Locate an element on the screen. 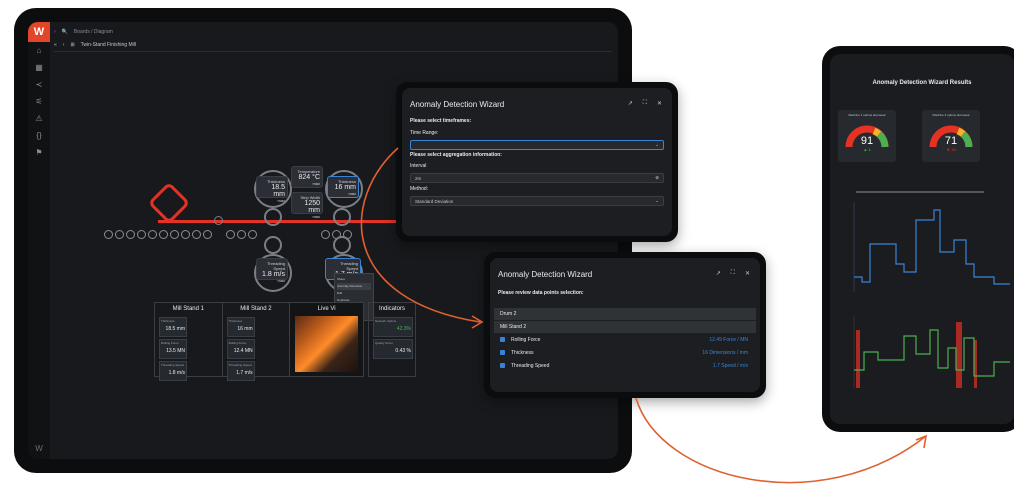  panel-title: Mill Stand 1 is located at coordinates (188, 309).